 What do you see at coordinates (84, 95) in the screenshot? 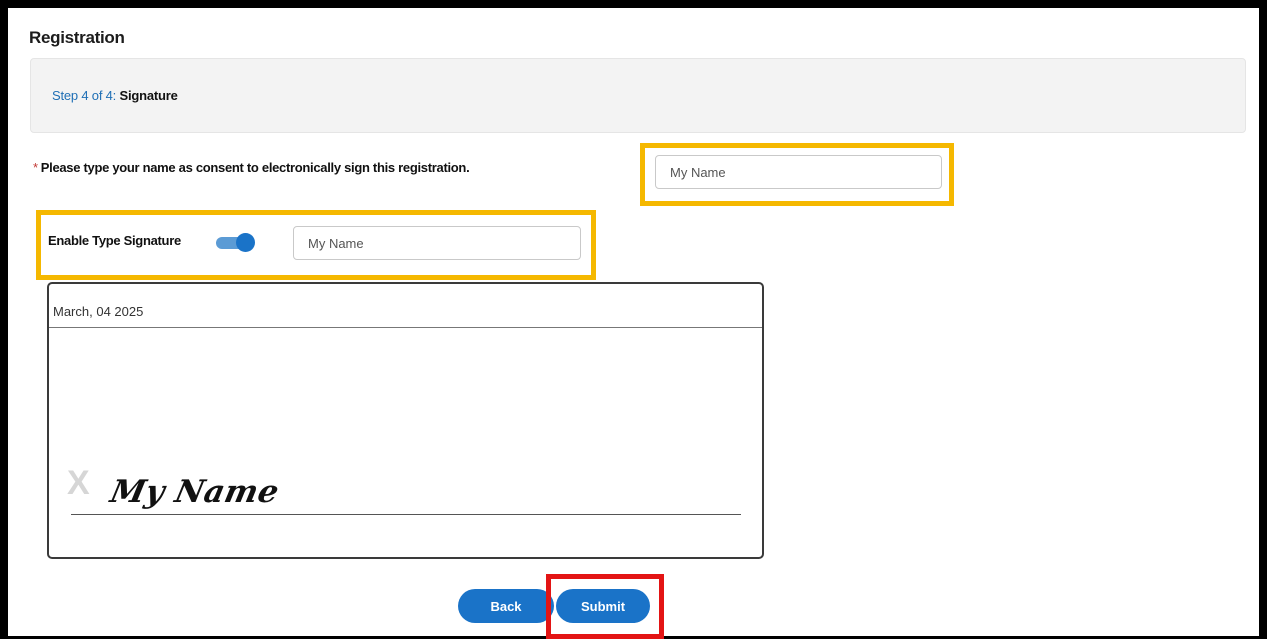
I see `step-count: Step 4 of 4:` at bounding box center [84, 95].